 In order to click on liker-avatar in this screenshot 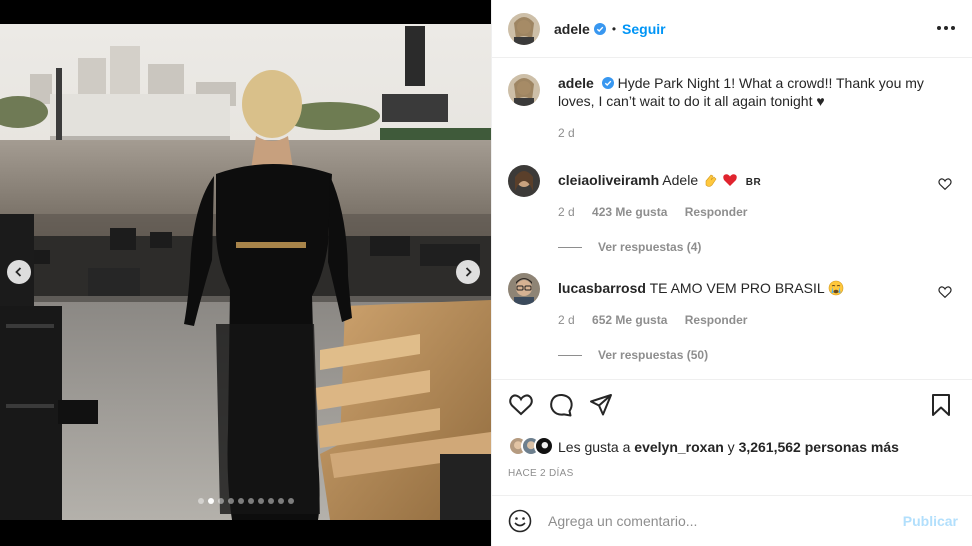, I will do `click(544, 446)`.